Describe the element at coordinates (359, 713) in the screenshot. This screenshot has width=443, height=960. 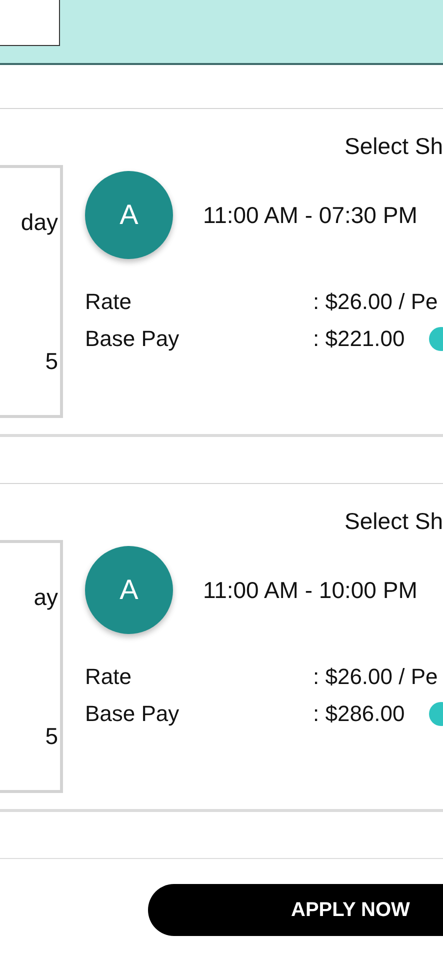
I see `detail-value: : $286.00` at that location.